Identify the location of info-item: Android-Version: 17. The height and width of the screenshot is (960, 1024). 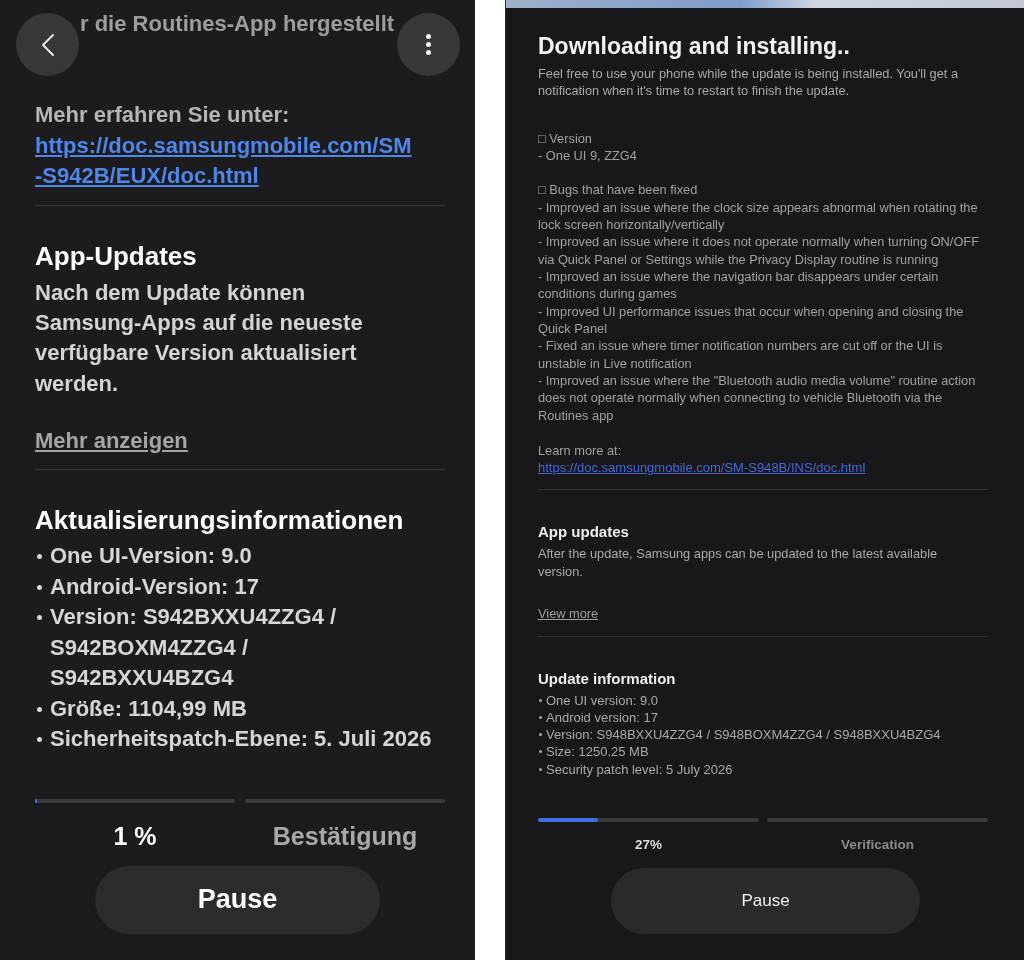
(155, 586).